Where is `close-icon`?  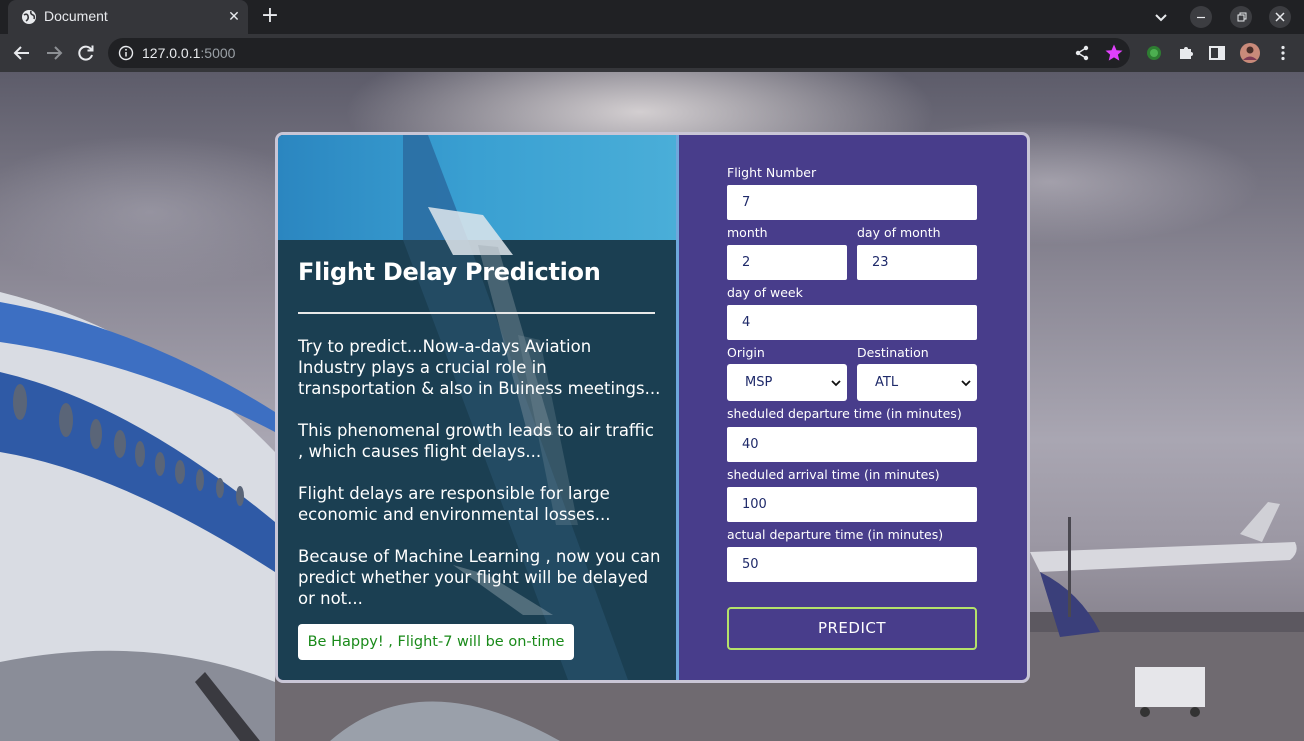 close-icon is located at coordinates (1280, 17).